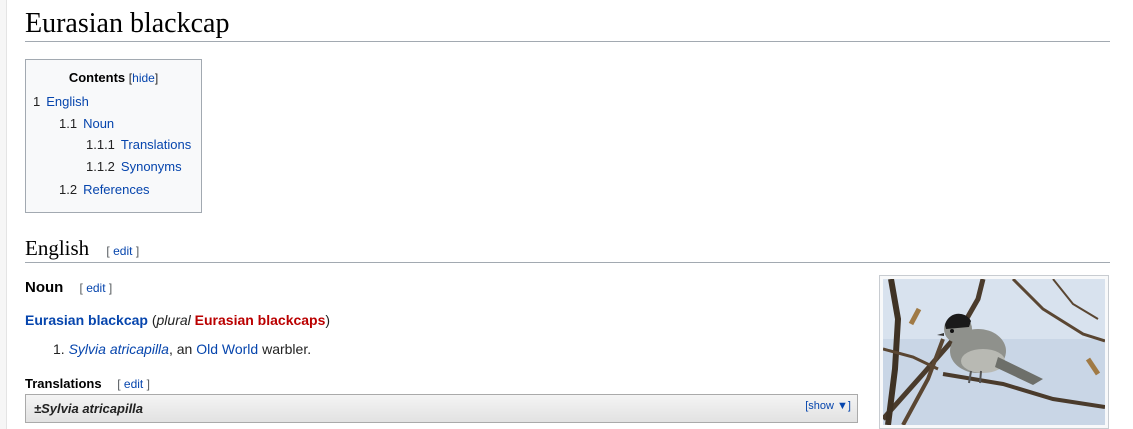 This screenshot has width=1133, height=429. What do you see at coordinates (828, 406) in the screenshot?
I see `translations-show-toggle: [show ▼]` at bounding box center [828, 406].